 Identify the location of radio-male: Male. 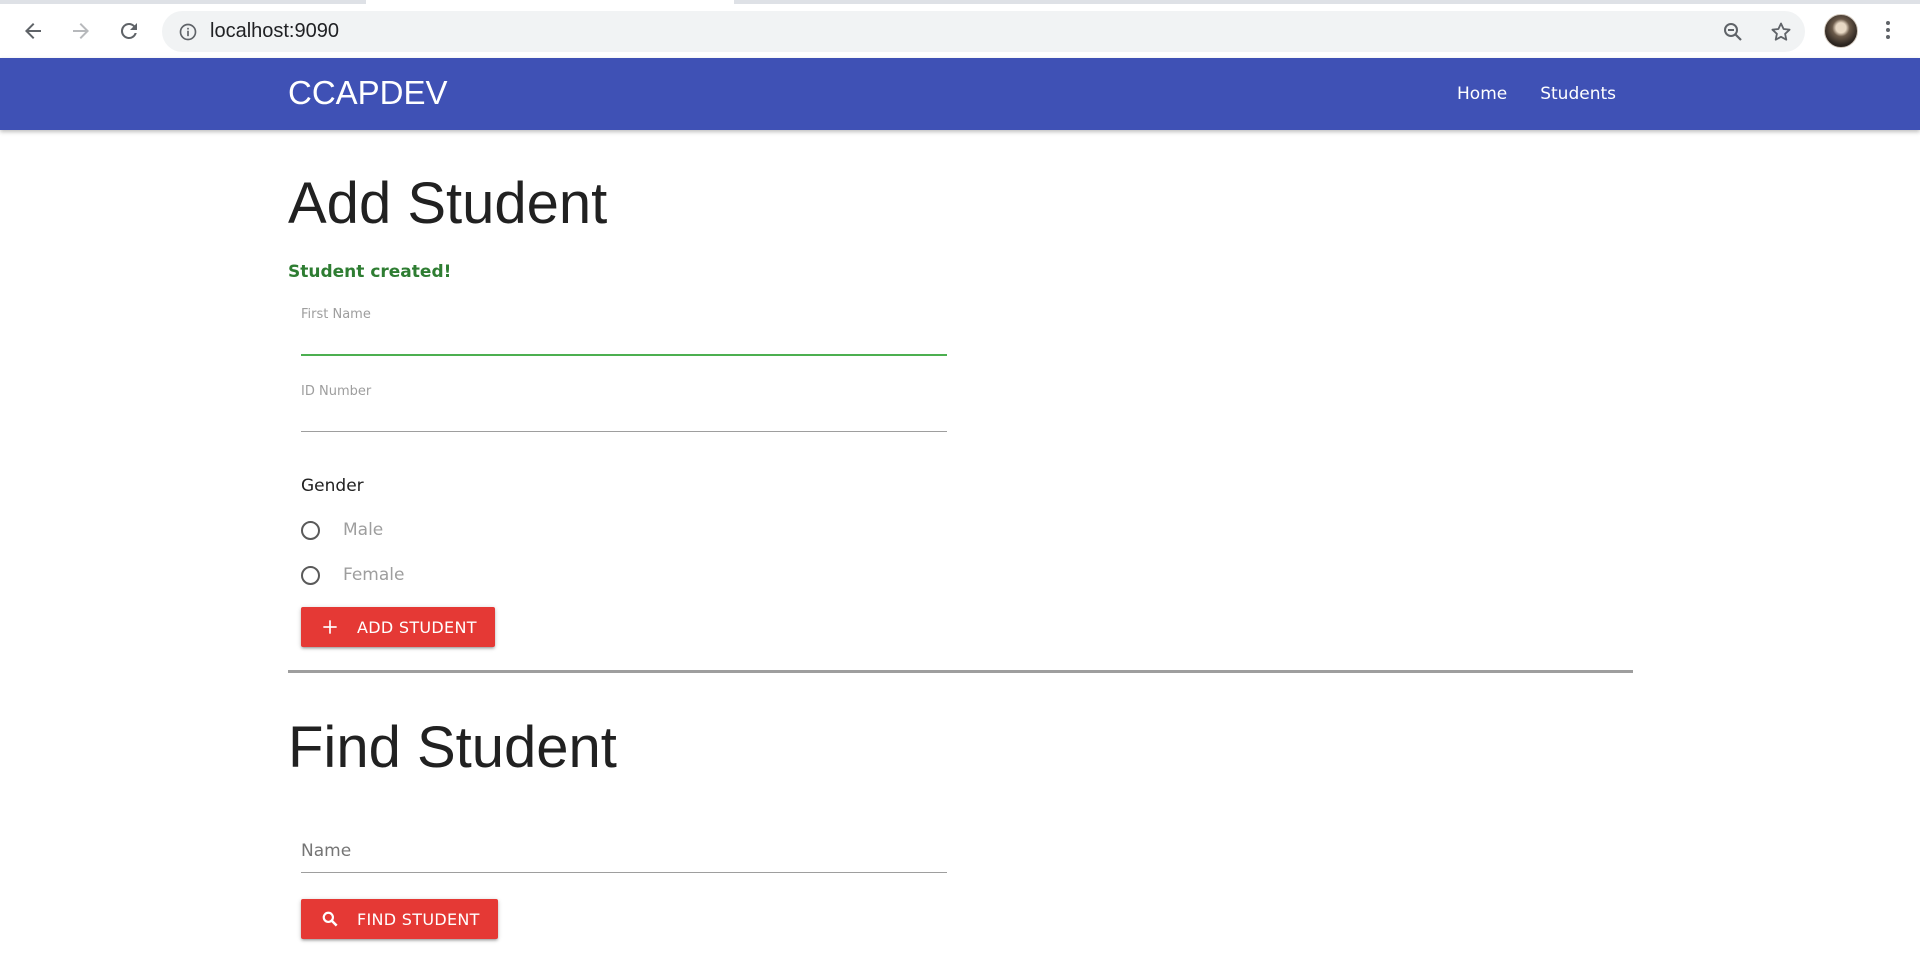
(342, 530).